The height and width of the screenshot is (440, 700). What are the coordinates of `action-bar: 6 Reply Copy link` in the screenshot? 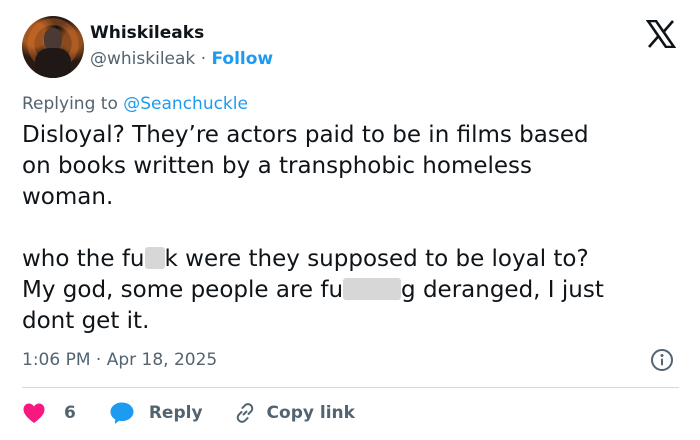 It's located at (188, 413).